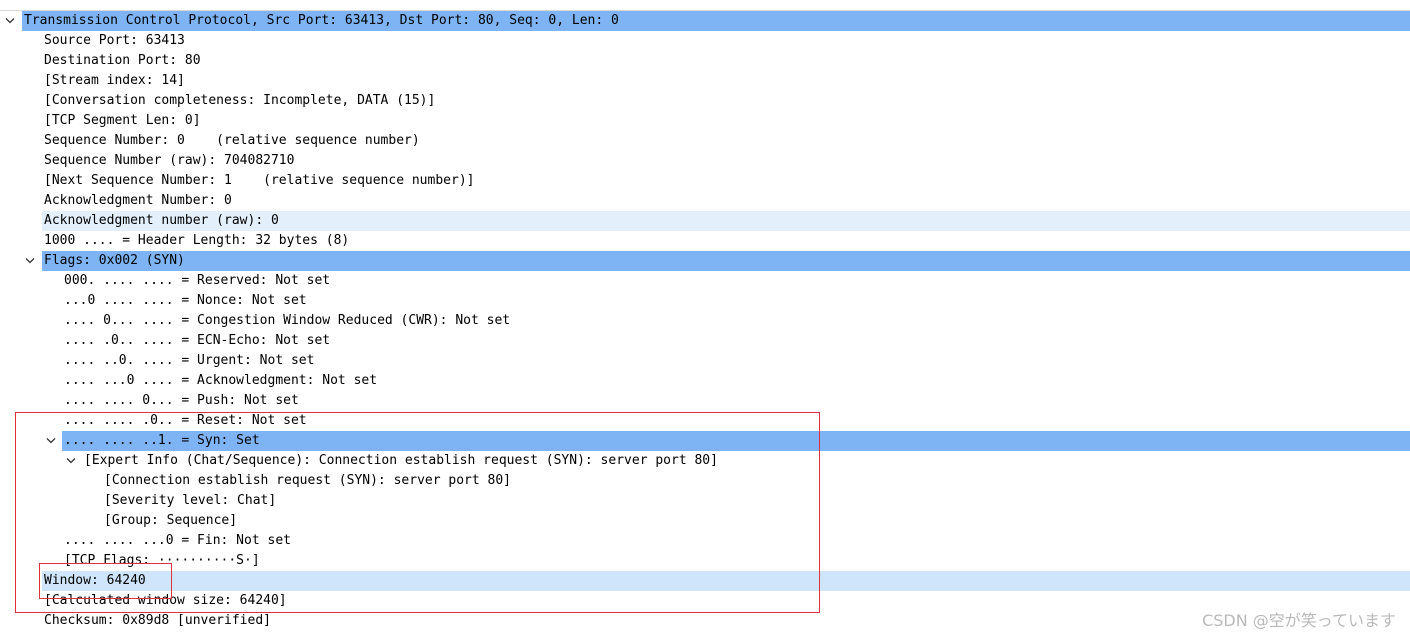 The width and height of the screenshot is (1410, 639). What do you see at coordinates (705, 281) in the screenshot?
I see `tree-row-flag-reserved: 000. .... .... = Reserved: Not set` at bounding box center [705, 281].